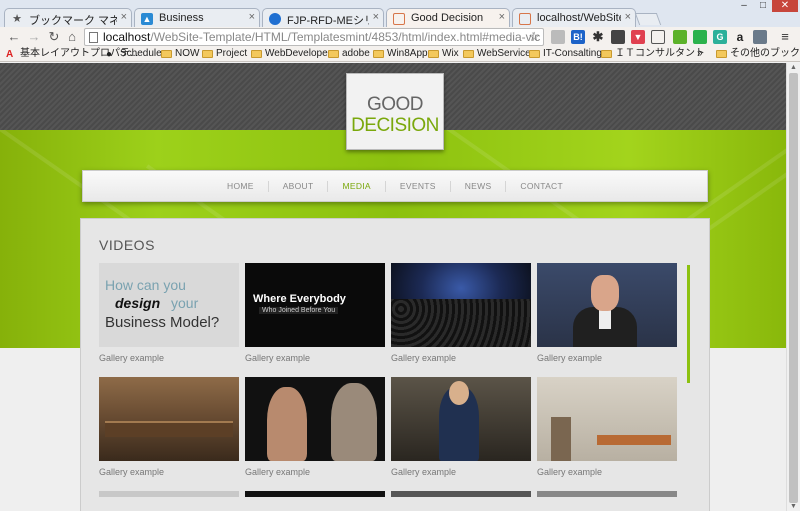 This screenshot has width=800, height=511. What do you see at coordinates (54, 37) in the screenshot?
I see `reload-icon: ↻` at bounding box center [54, 37].